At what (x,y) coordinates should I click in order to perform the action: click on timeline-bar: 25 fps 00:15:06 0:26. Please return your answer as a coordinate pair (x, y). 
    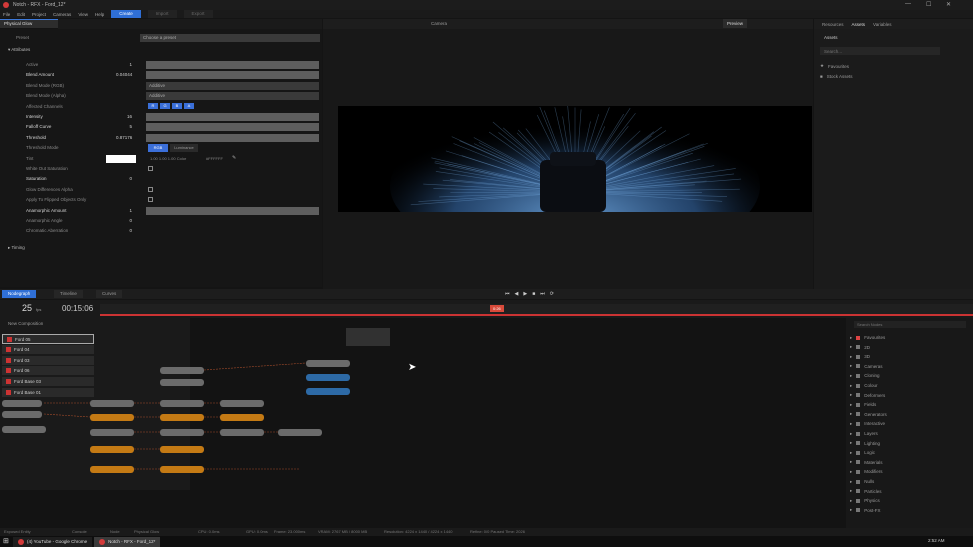
    Looking at the image, I should click on (486, 309).